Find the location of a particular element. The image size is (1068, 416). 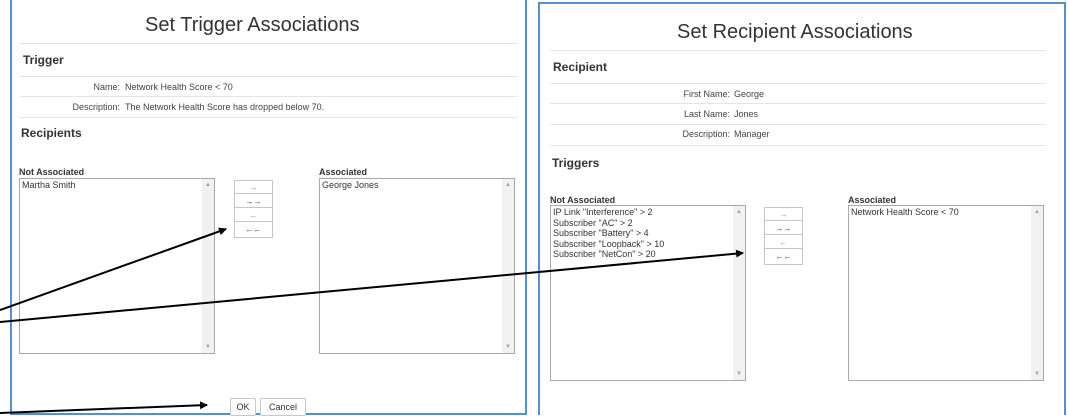

annotation-arrow-move-button is located at coordinates (113, 269).